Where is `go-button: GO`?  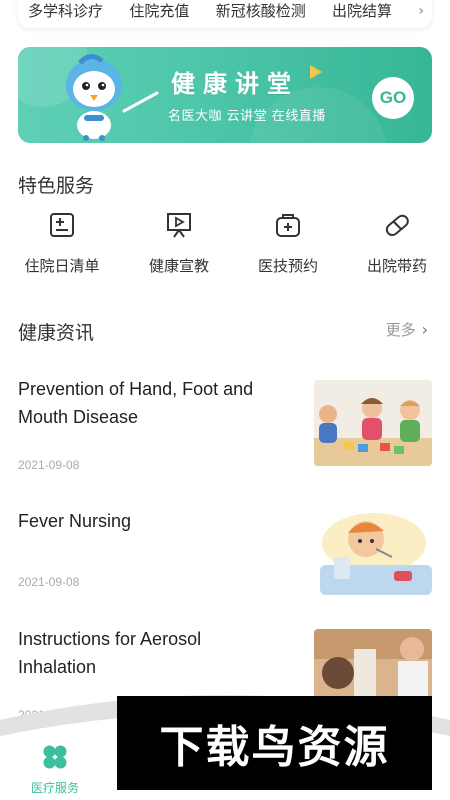 go-button: GO is located at coordinates (393, 98).